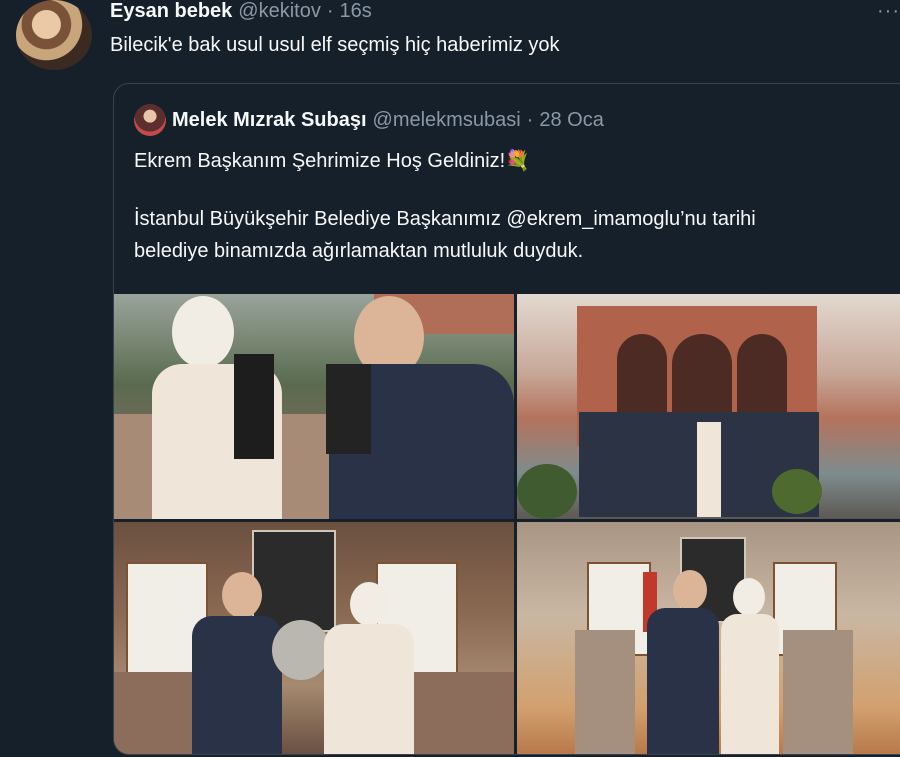 This screenshot has height=757, width=900. Describe the element at coordinates (314, 406) in the screenshot. I see `photo-handshake` at that location.